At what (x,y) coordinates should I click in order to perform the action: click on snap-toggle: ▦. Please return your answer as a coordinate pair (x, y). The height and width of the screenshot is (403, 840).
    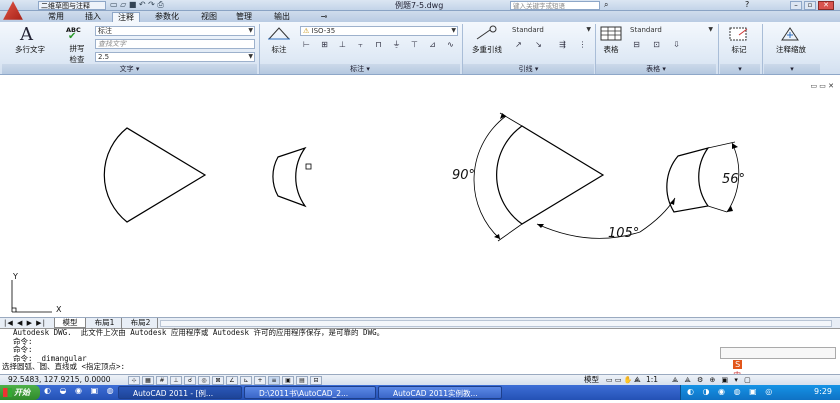
    Looking at the image, I should click on (148, 380).